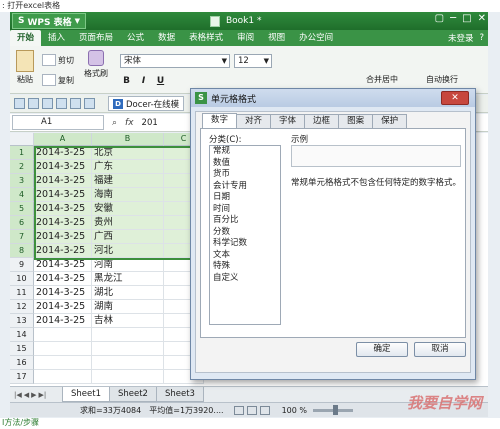  Describe the element at coordinates (245, 267) in the screenshot. I see `category-item: 特殊` at that location.